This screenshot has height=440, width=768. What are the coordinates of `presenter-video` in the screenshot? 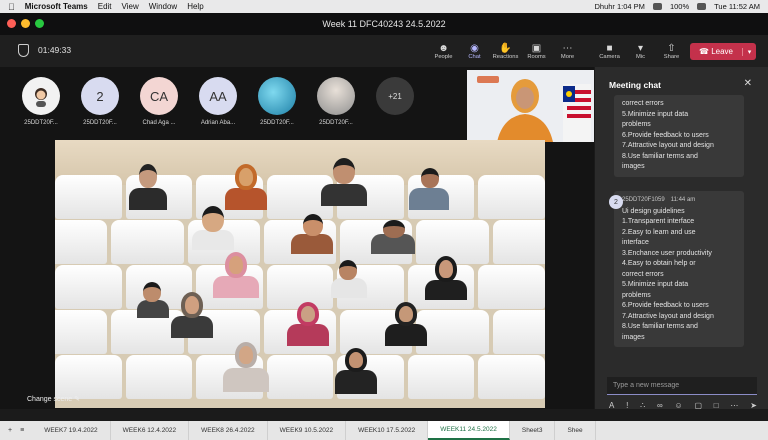 It's located at (530, 106).